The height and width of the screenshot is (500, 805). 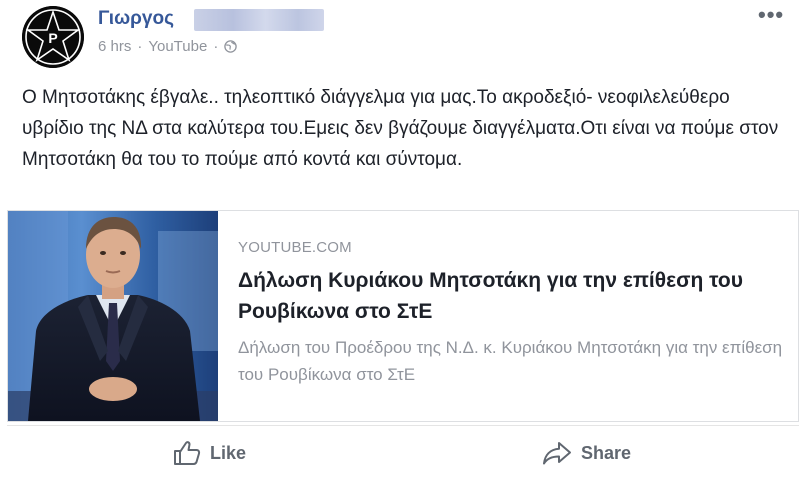 I want to click on post-source: YouTube, so click(x=177, y=46).